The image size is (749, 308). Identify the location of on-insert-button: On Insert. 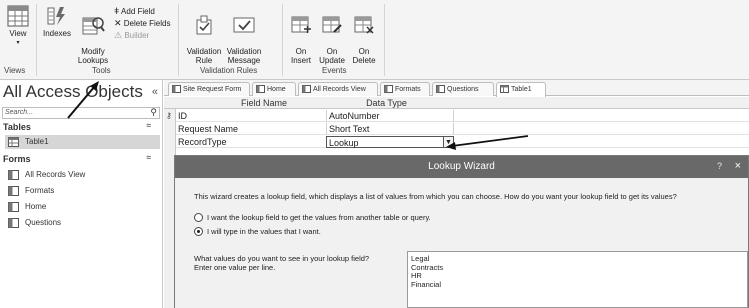
(301, 35).